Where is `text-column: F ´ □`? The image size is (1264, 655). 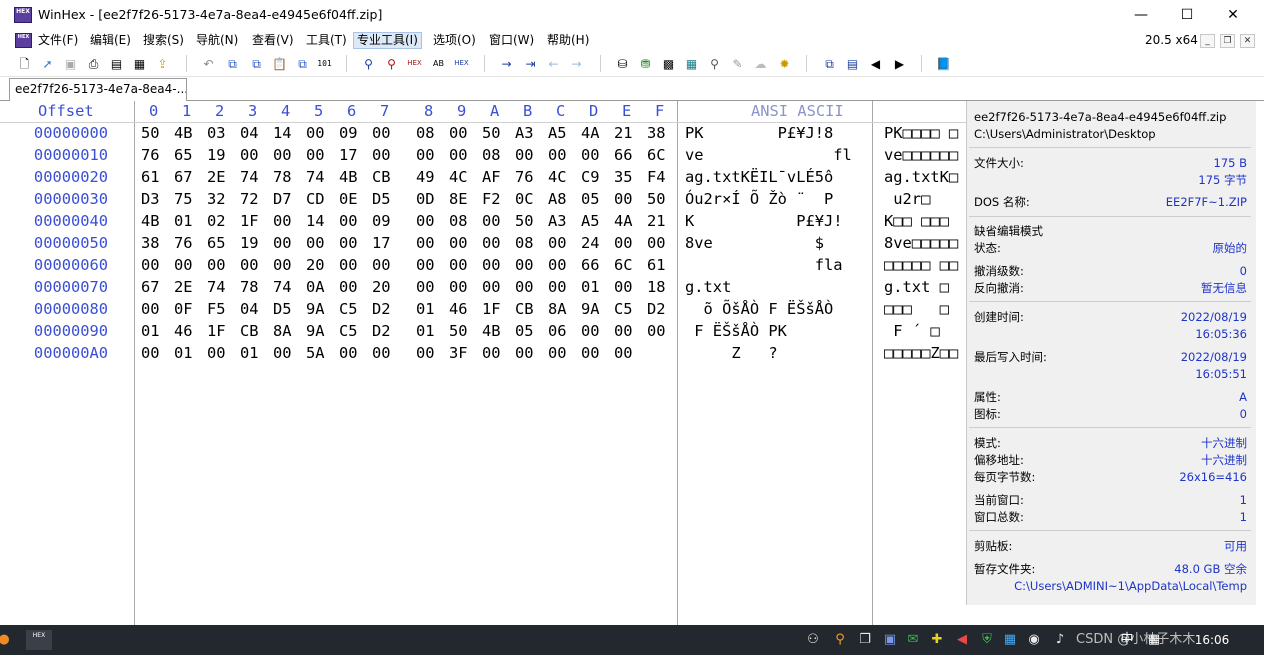
text-column: F ´ □ is located at coordinates (925, 331).